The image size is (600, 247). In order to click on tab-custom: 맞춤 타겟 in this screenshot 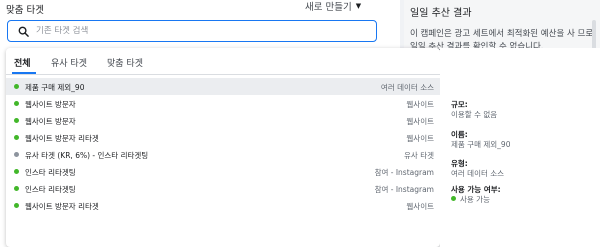, I will do `click(125, 62)`.